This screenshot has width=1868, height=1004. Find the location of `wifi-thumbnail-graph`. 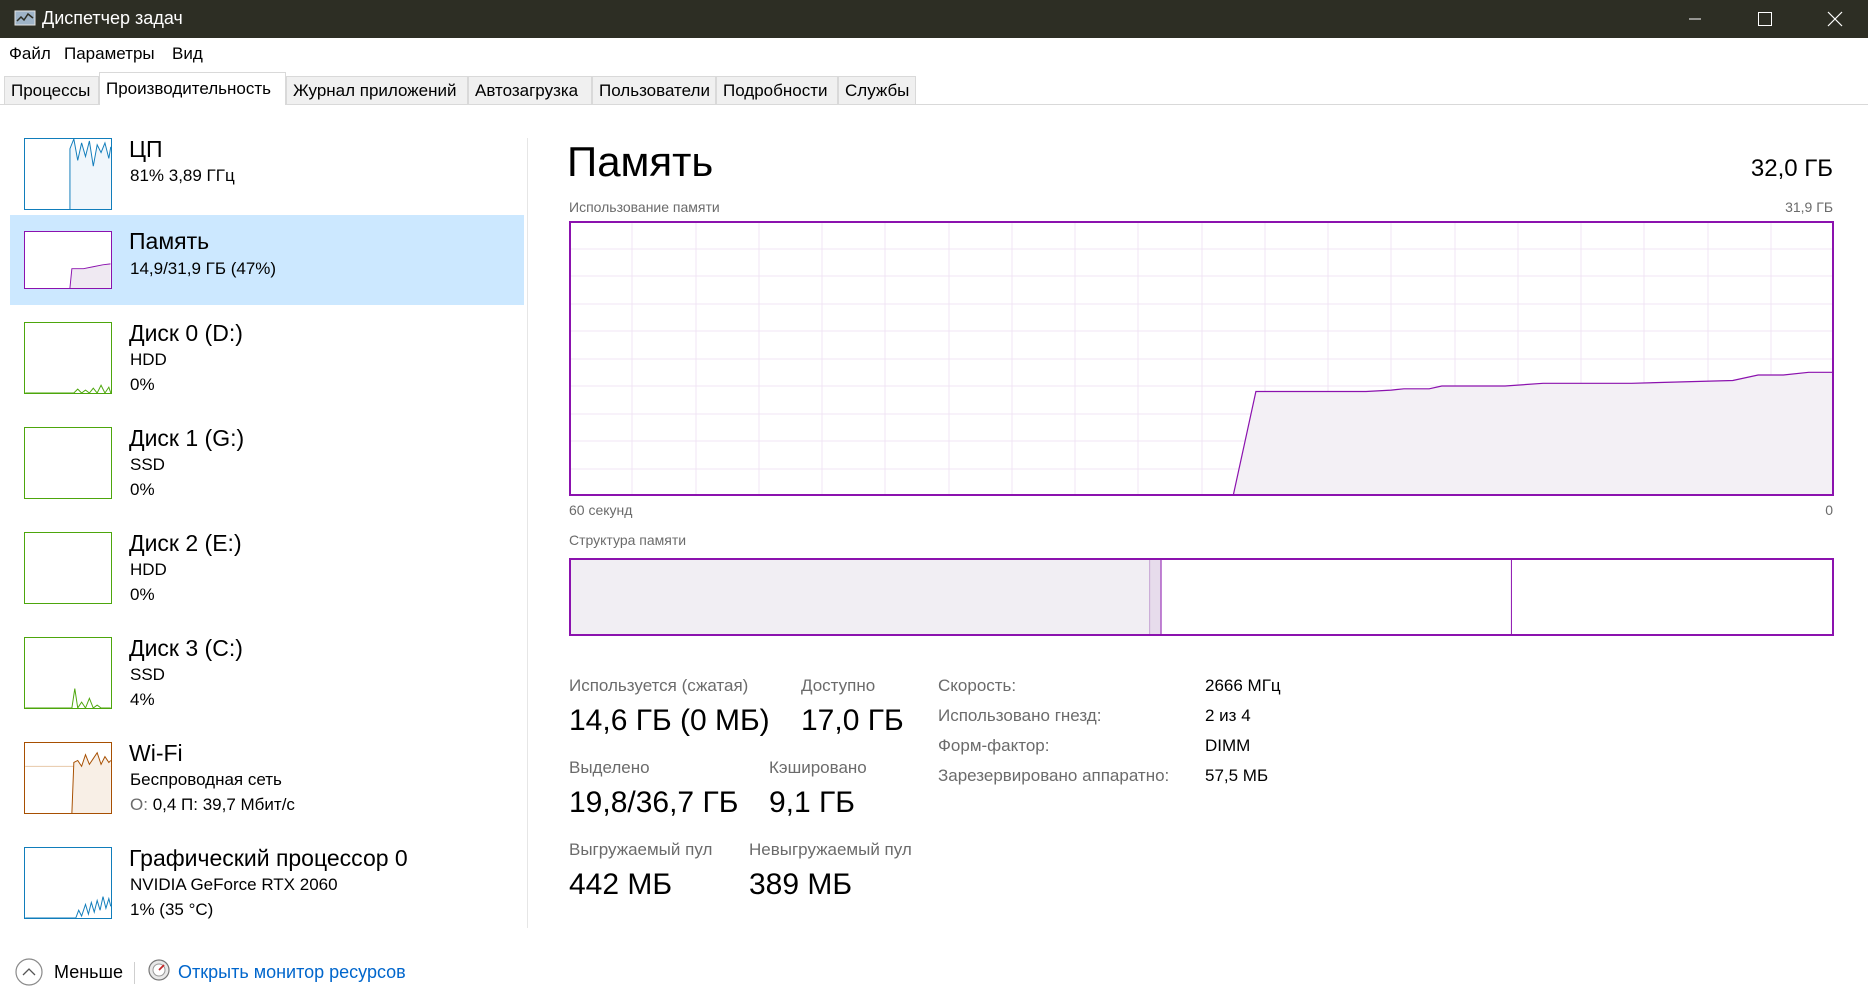

wifi-thumbnail-graph is located at coordinates (68, 778).